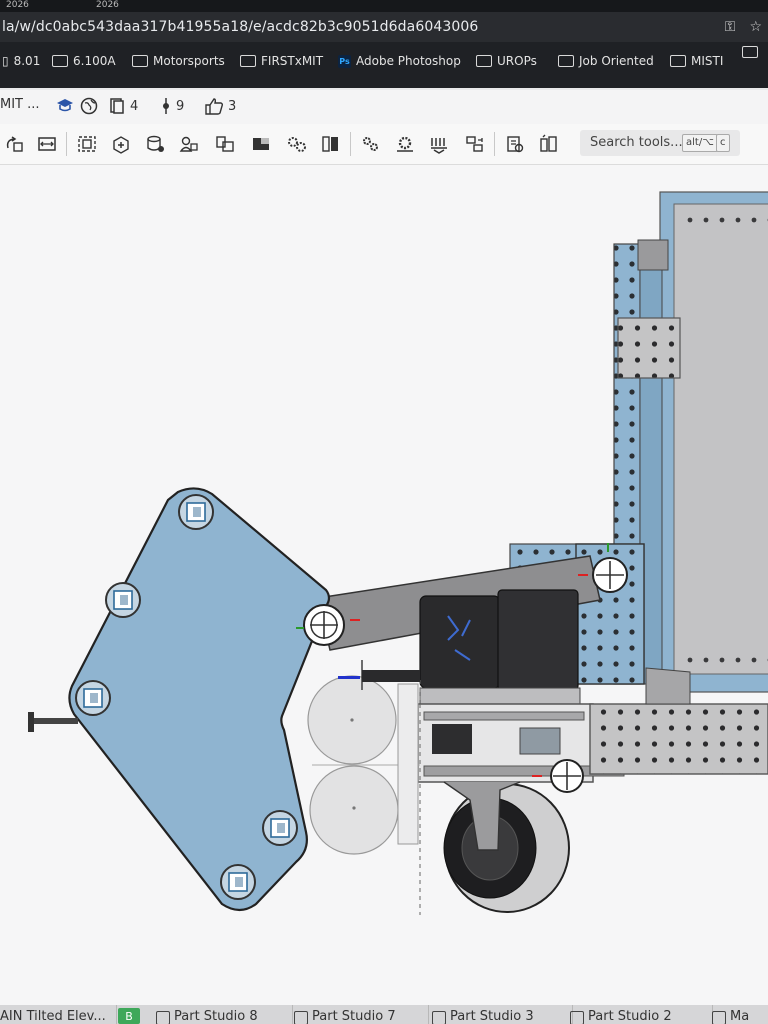 This screenshot has width=768, height=1024. What do you see at coordinates (515, 144) in the screenshot?
I see `measure-icon` at bounding box center [515, 144].